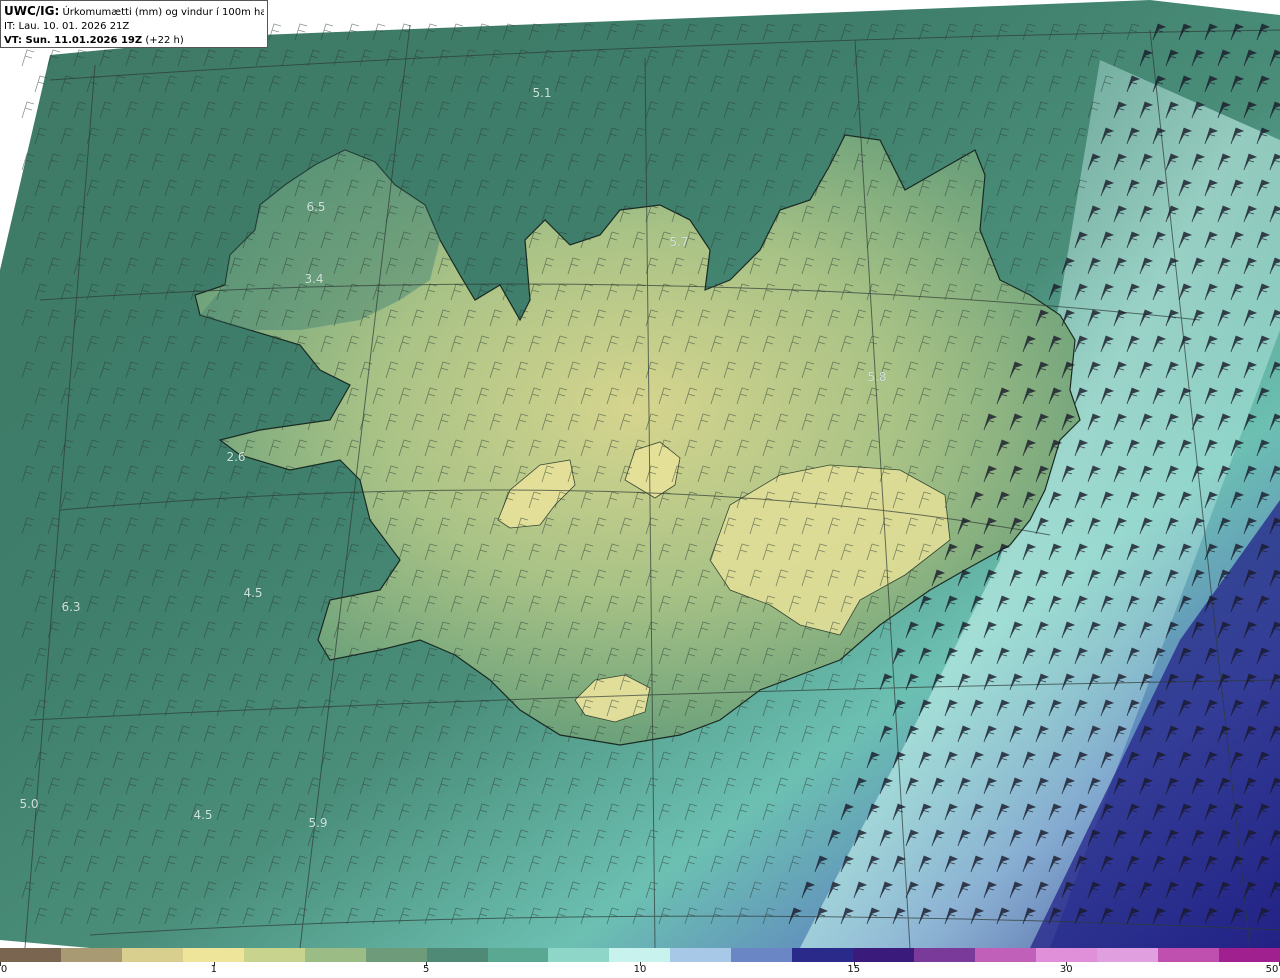 This screenshot has width=1280, height=978. Describe the element at coordinates (542, 93) in the screenshot. I see `map-value-label: 5.1` at that location.